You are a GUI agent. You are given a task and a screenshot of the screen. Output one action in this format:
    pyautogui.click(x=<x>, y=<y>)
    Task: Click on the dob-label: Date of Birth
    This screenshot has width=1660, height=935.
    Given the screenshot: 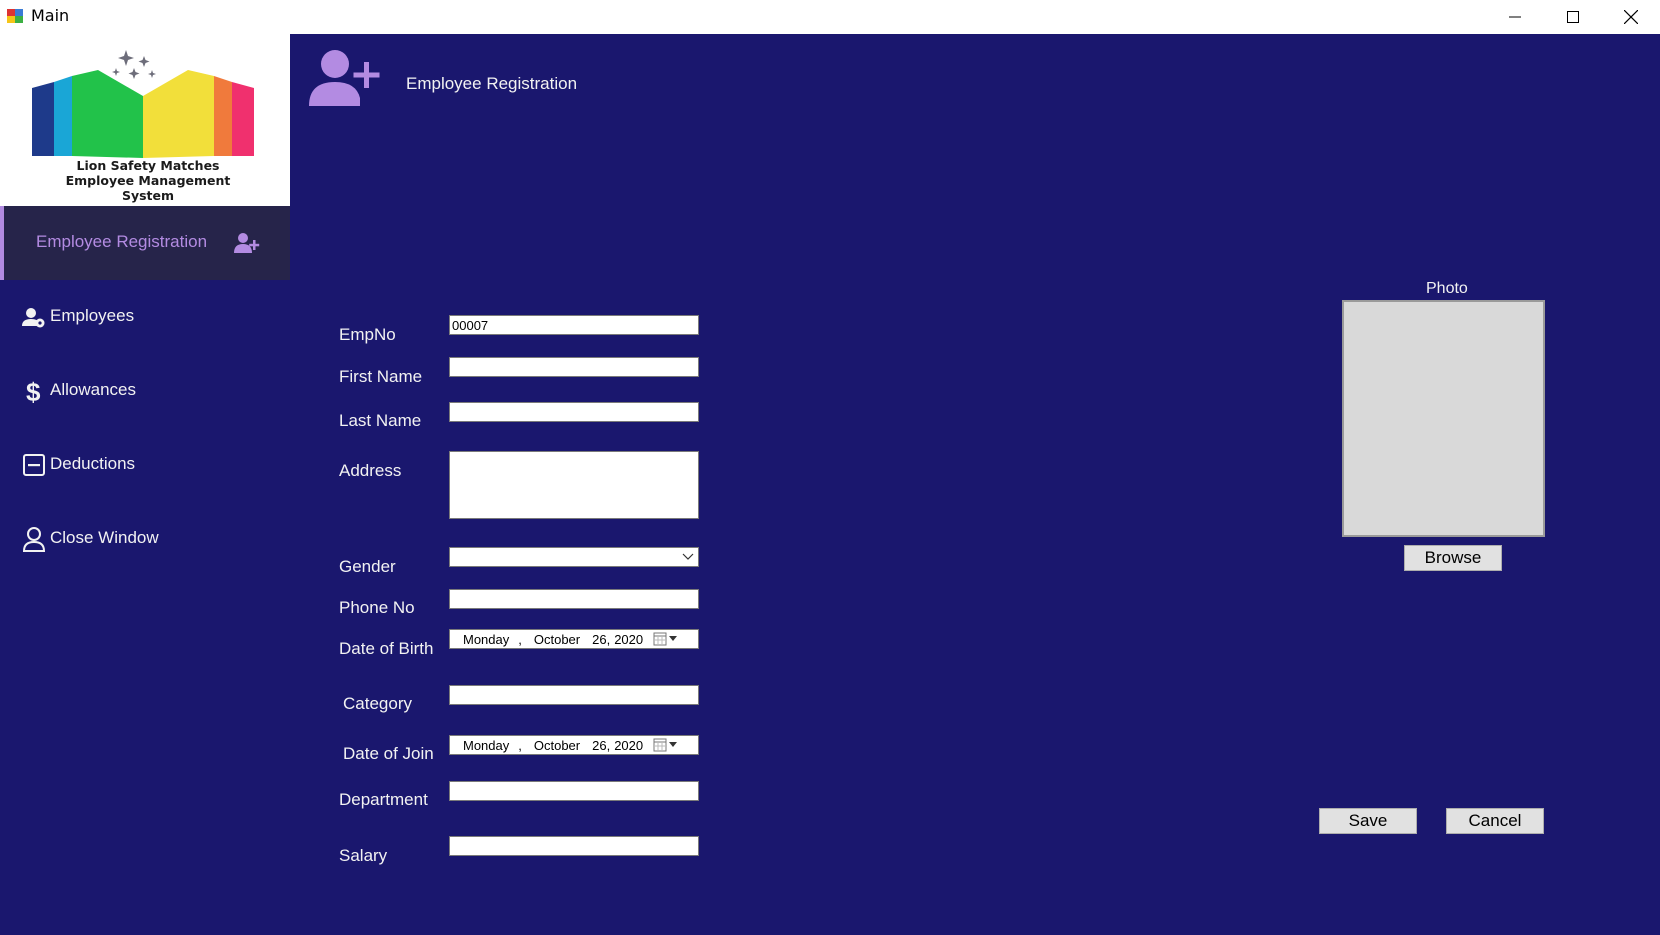 What is the action you would take?
    pyautogui.click(x=386, y=648)
    